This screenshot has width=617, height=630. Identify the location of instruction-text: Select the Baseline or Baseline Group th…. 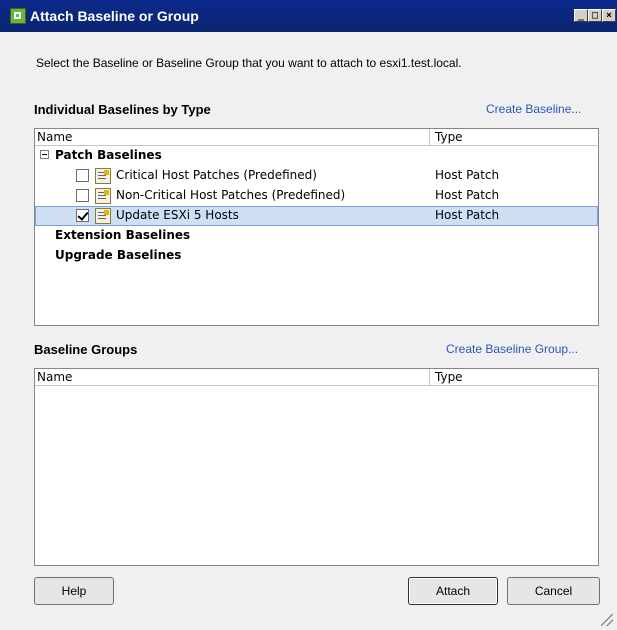
(249, 63).